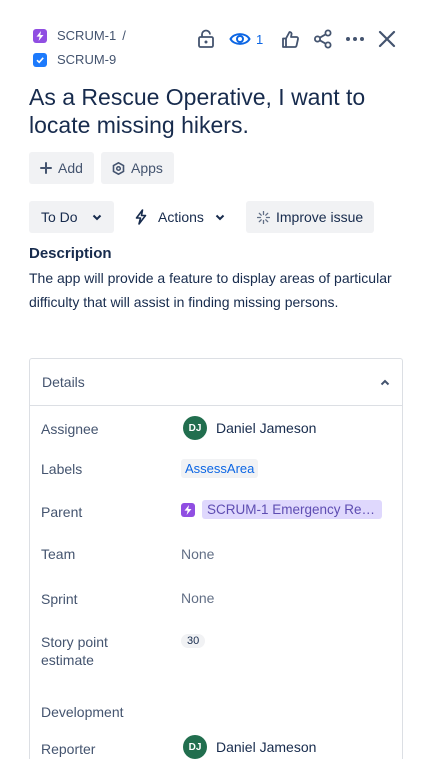 The width and height of the screenshot is (424, 759). I want to click on share-button, so click(323, 39).